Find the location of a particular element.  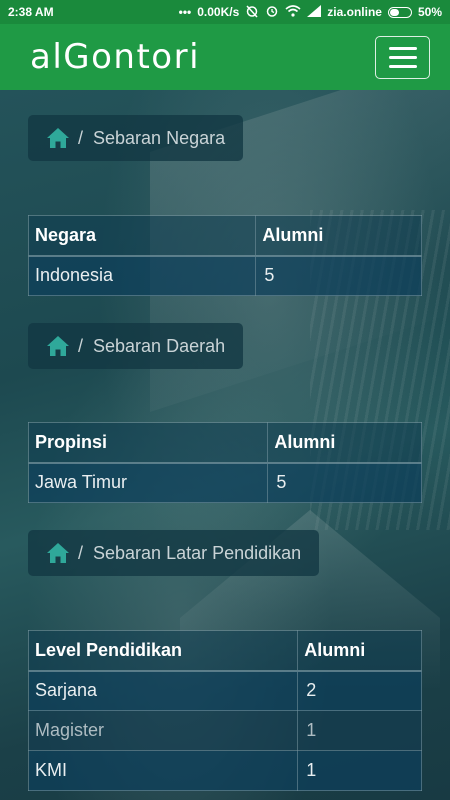

table-row: Jawa Timur 5 is located at coordinates (224, 482).